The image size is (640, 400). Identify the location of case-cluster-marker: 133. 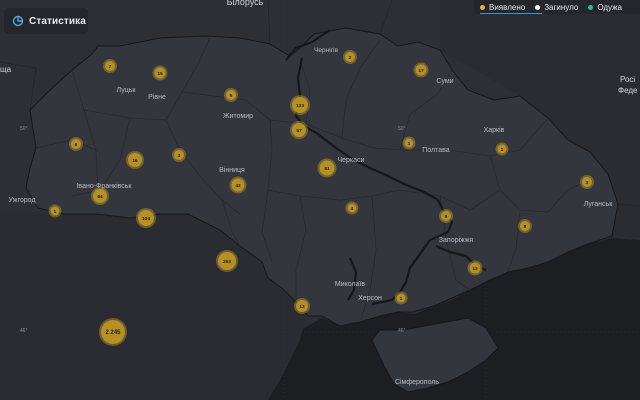
(300, 105).